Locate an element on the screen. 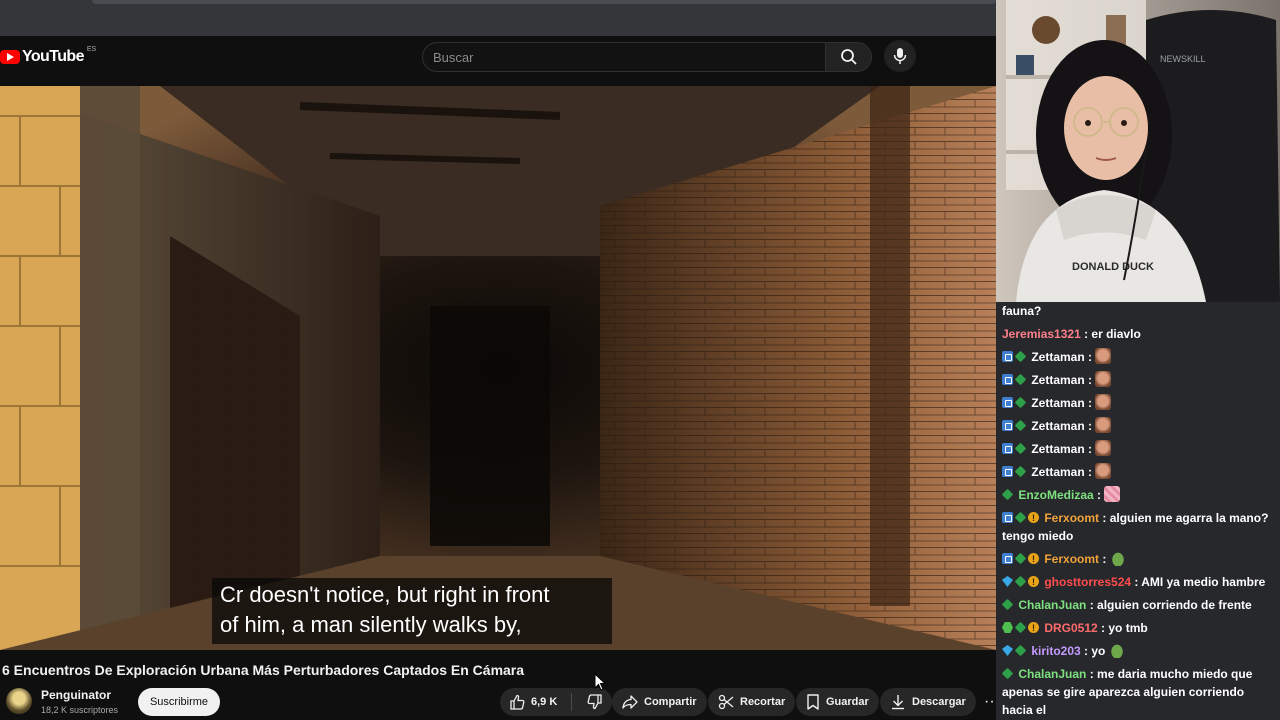 Image resolution: width=1280 pixels, height=720 pixels. chat-username: DRG0512 is located at coordinates (1070, 628).